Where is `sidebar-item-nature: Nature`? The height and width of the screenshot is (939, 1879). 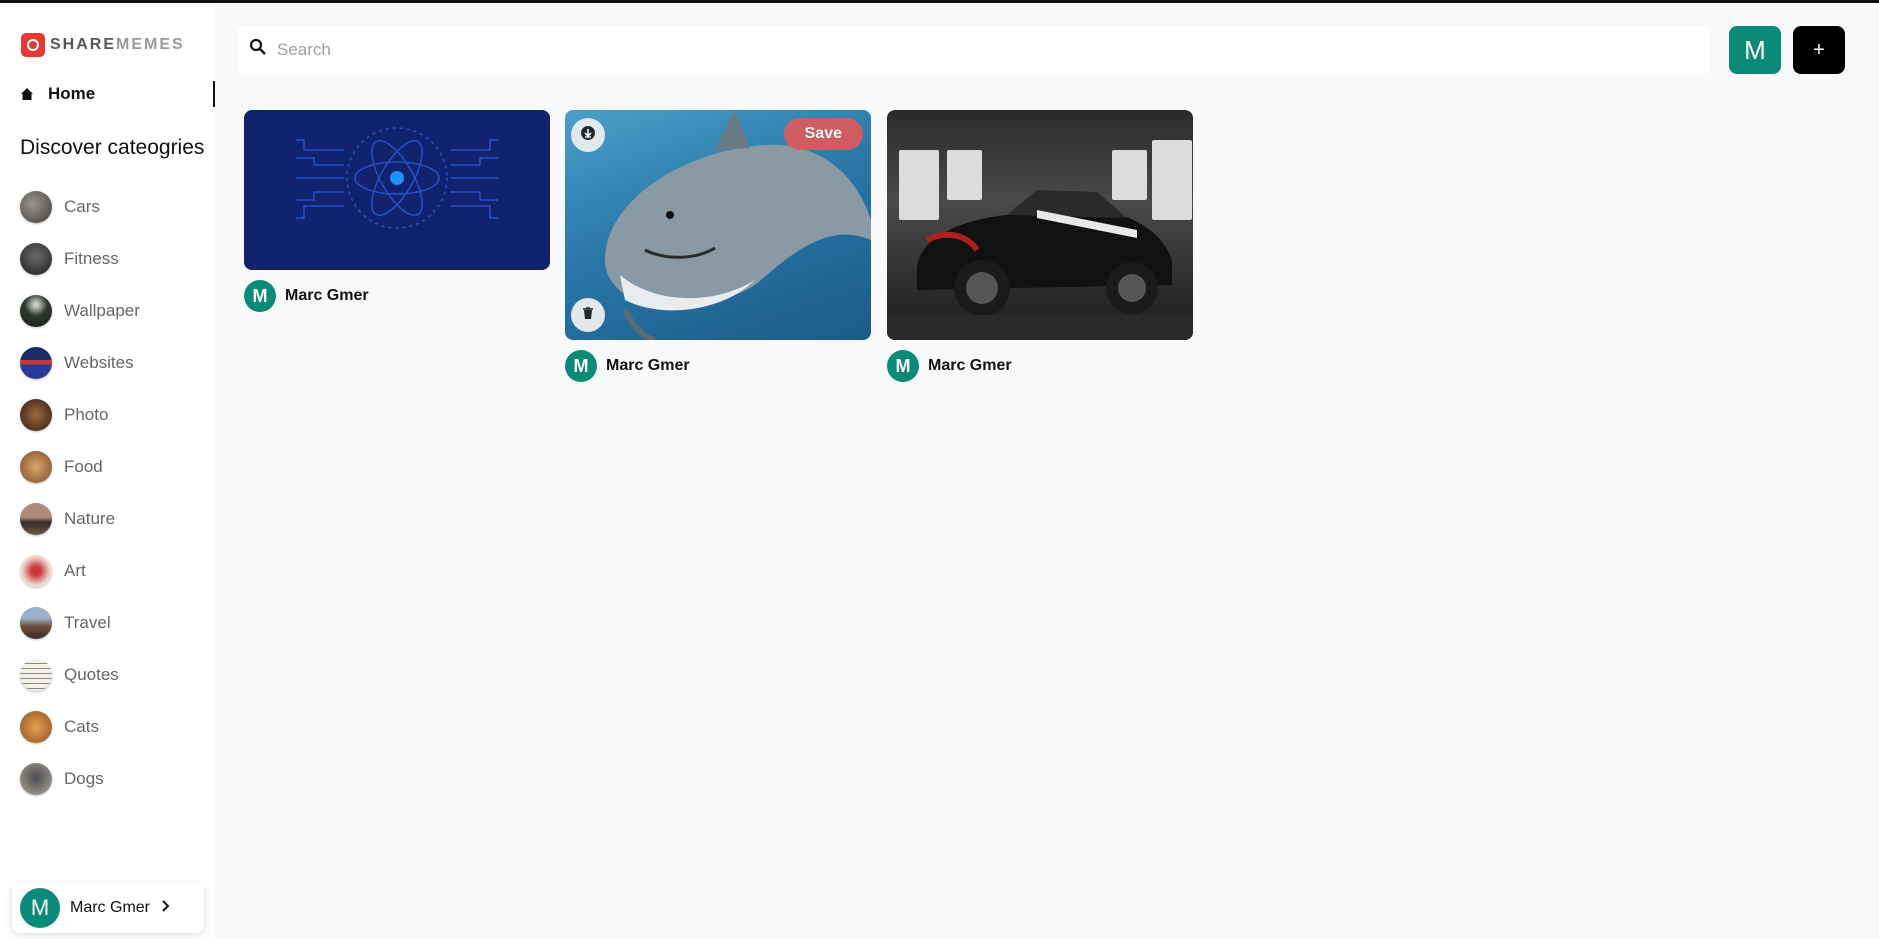 sidebar-item-nature: Nature is located at coordinates (80, 519).